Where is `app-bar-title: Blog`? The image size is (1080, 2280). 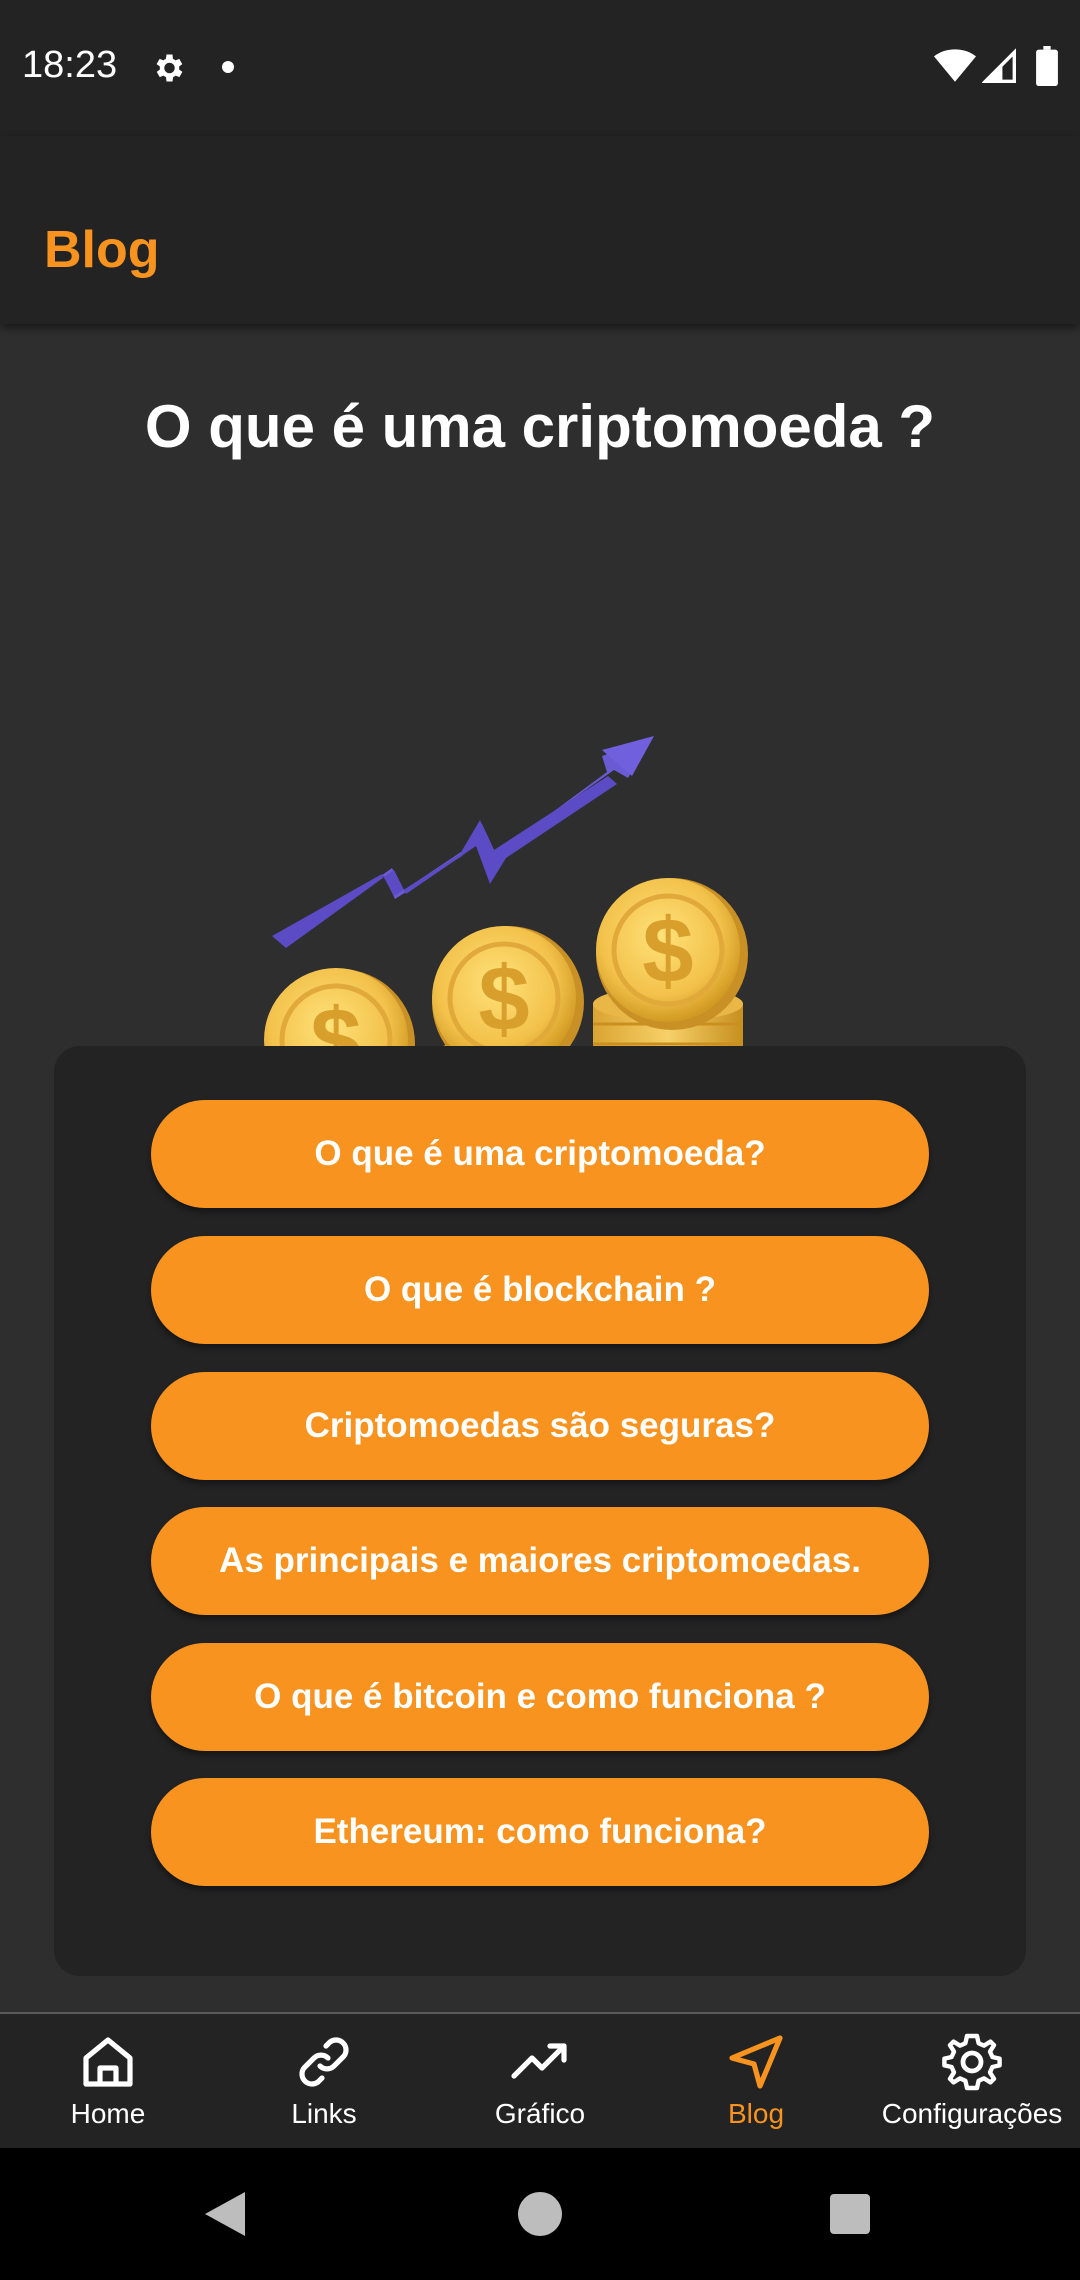
app-bar-title: Blog is located at coordinates (102, 250).